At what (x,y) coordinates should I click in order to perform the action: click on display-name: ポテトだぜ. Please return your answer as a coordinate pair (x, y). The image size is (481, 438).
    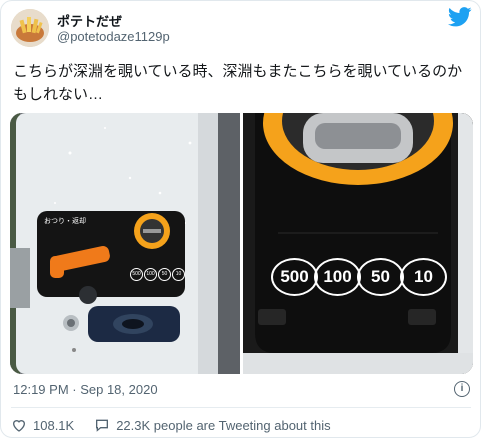
    Looking at the image, I should click on (89, 20).